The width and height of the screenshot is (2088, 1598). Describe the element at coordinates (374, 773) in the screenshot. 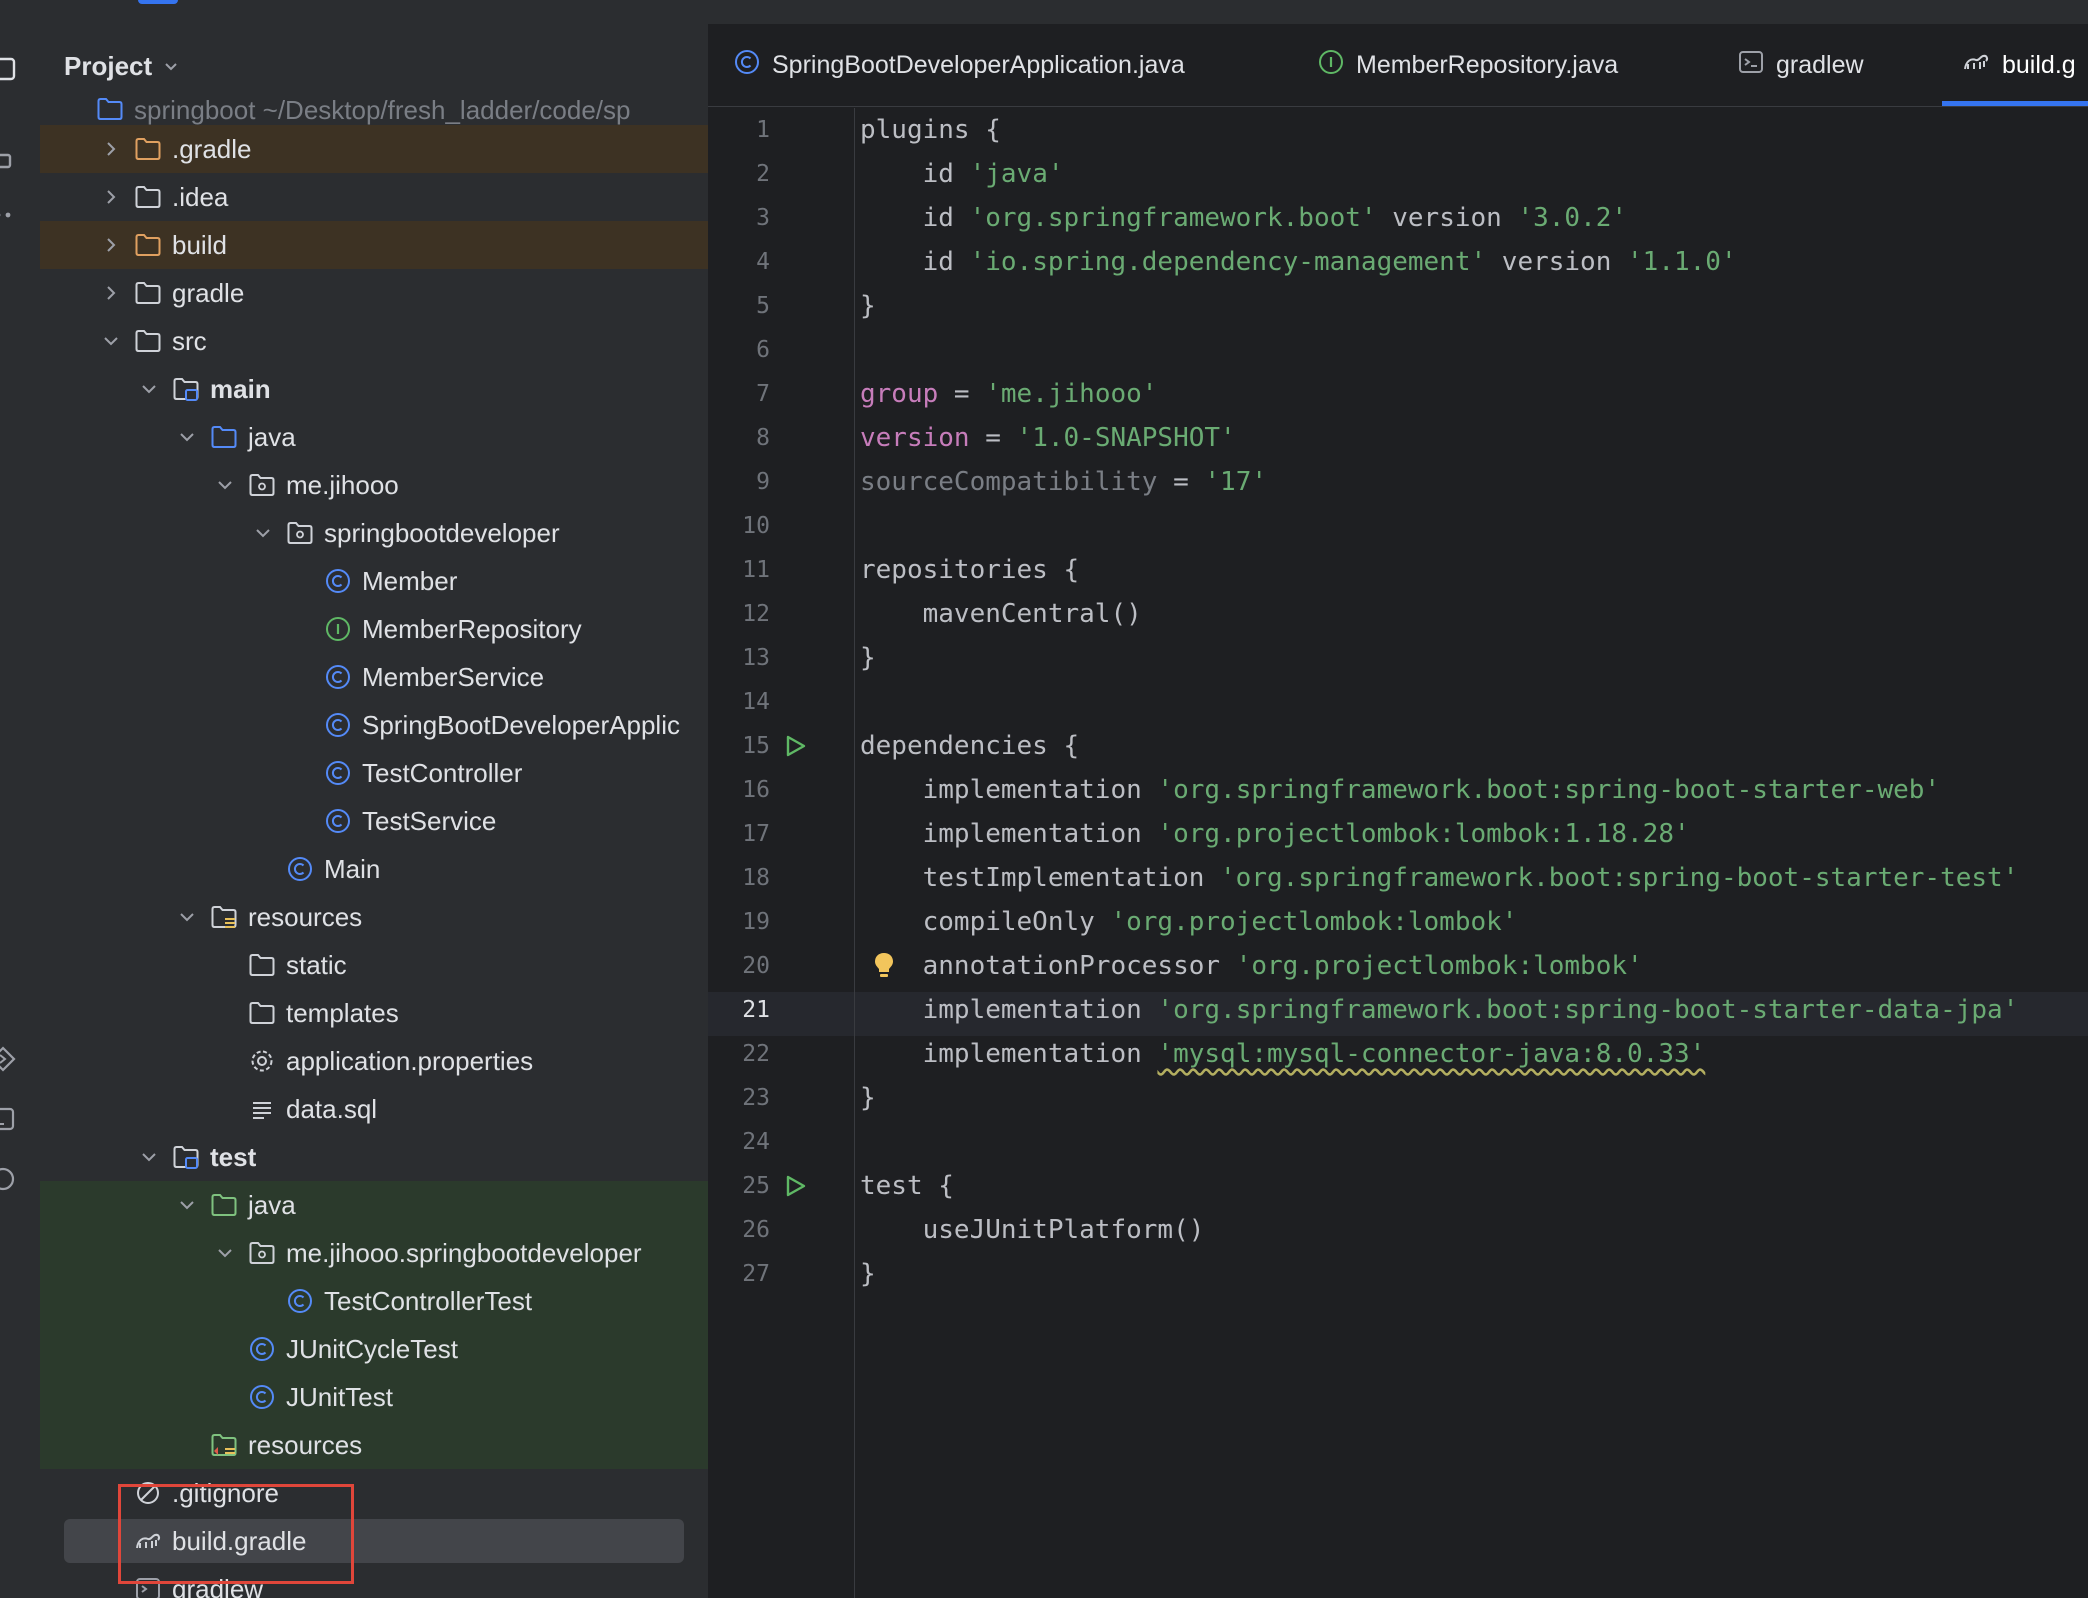

I see `tree-item: TestController` at that location.